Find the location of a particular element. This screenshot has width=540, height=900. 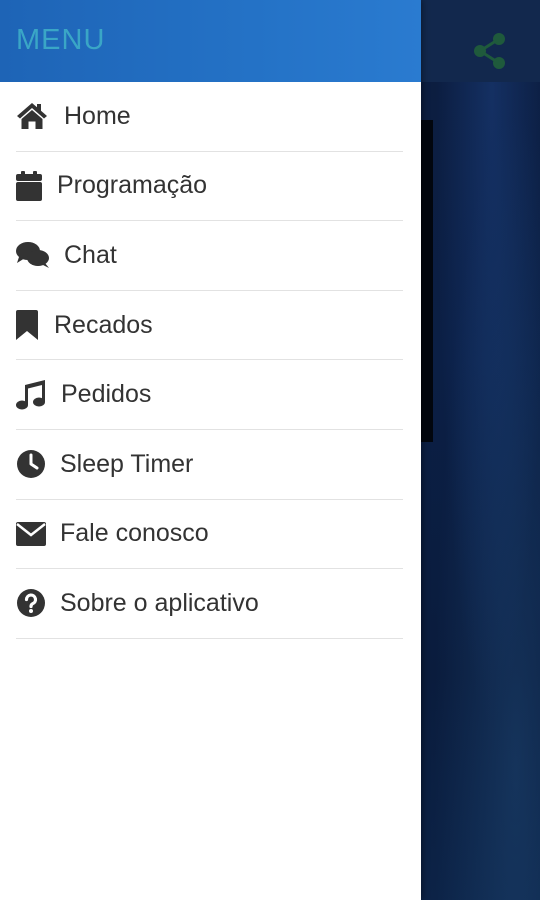

drawer-header: MENU is located at coordinates (210, 41).